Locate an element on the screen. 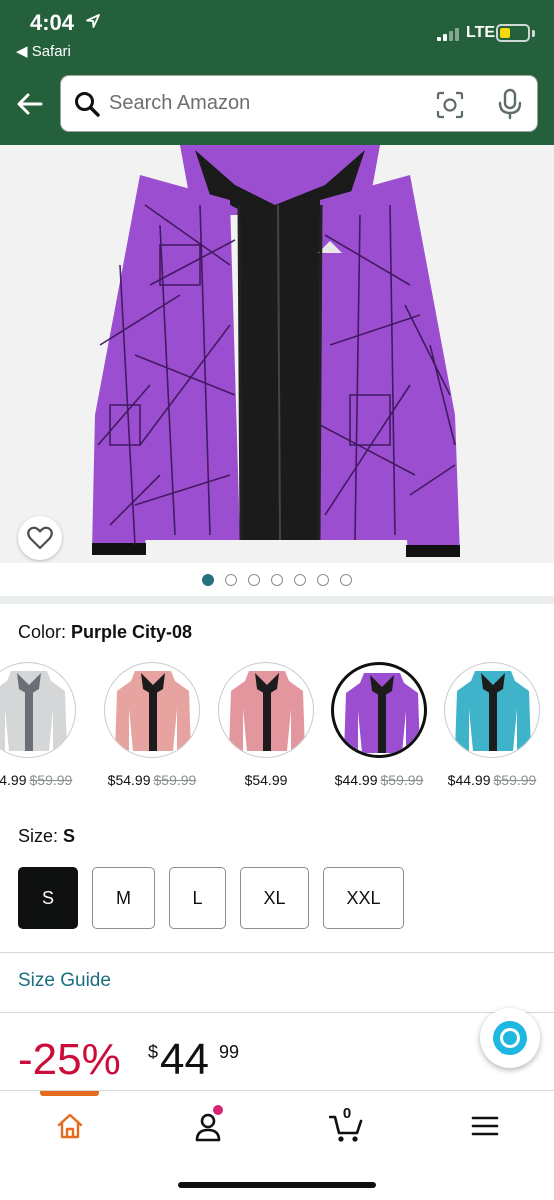  size-label: Size: is located at coordinates (41, 836).